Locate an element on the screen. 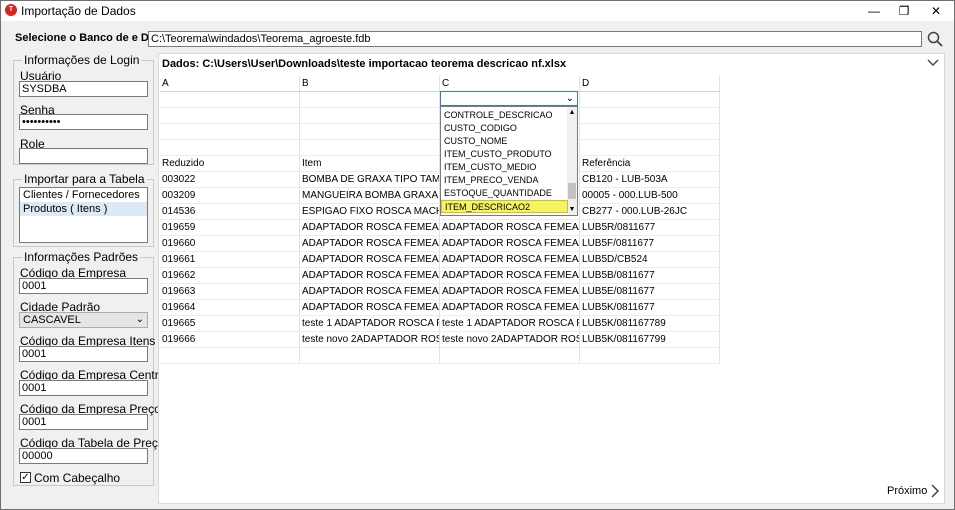 This screenshot has height=510, width=955. password-input: •••••••••• is located at coordinates (83, 122).